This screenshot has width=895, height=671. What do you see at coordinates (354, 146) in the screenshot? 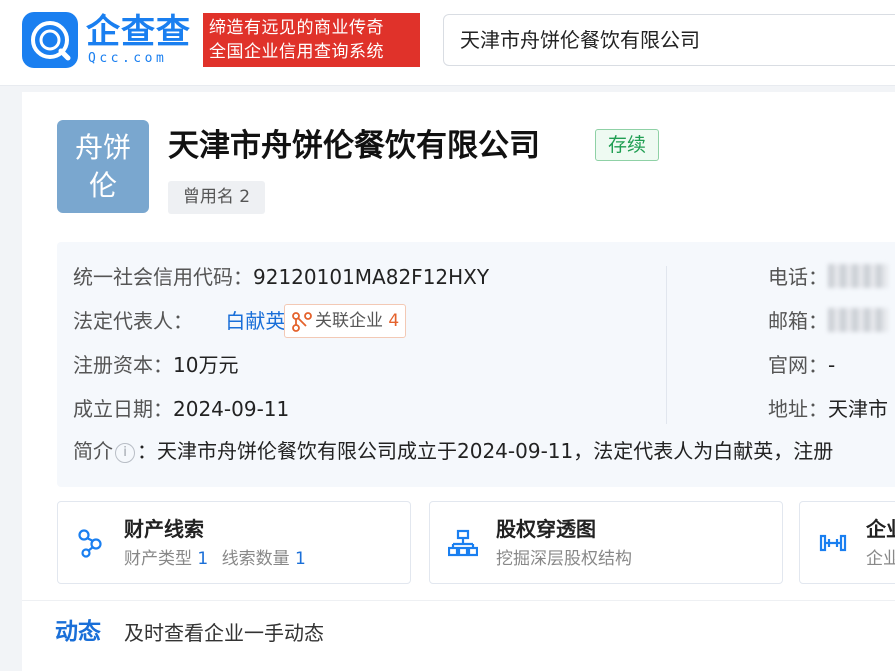
I see `company-name: 天津市舟饼伦餐饮有限公司` at bounding box center [354, 146].